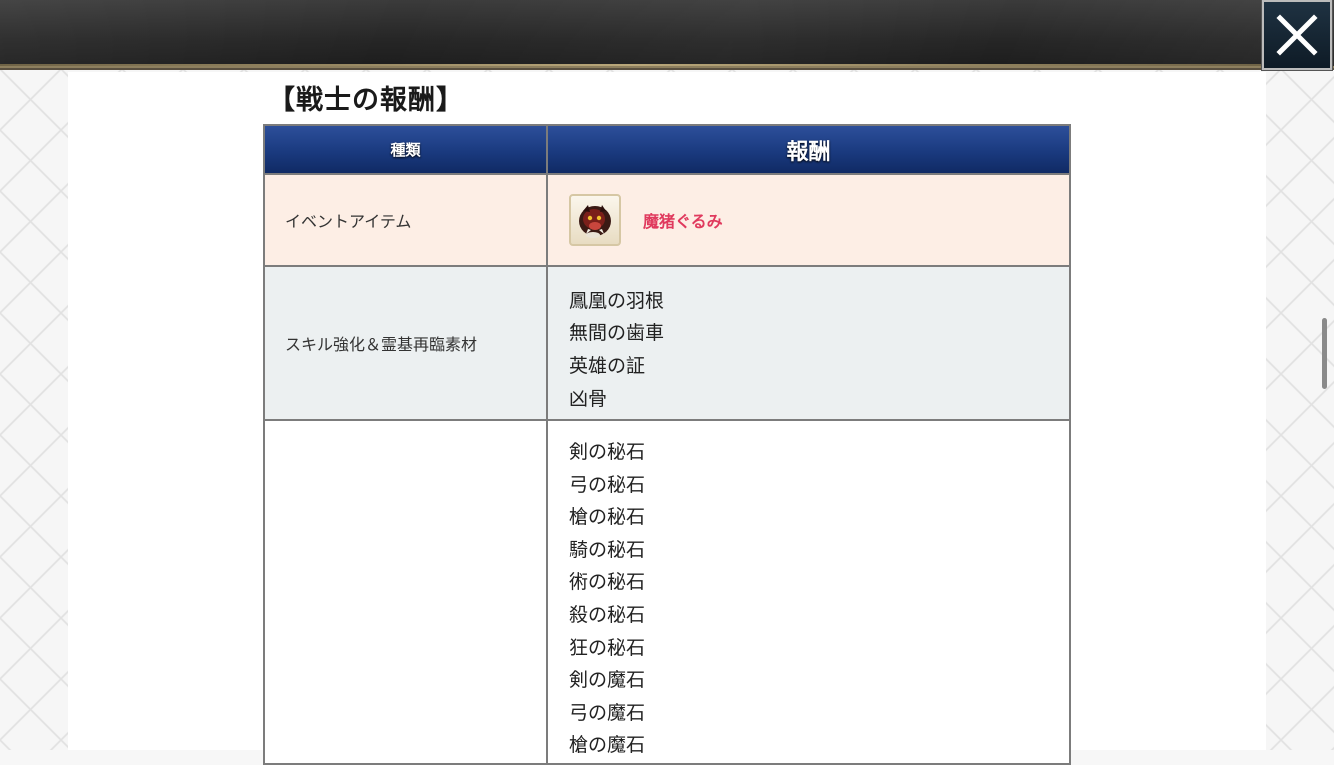  I want to click on list-item: 無間の歯車, so click(617, 333).